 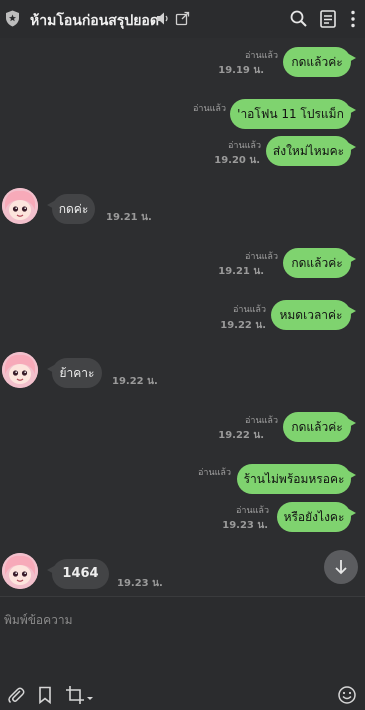 I want to click on chat-title: ห้ามโอนก่อนสรุปยอด, so click(x=94, y=21).